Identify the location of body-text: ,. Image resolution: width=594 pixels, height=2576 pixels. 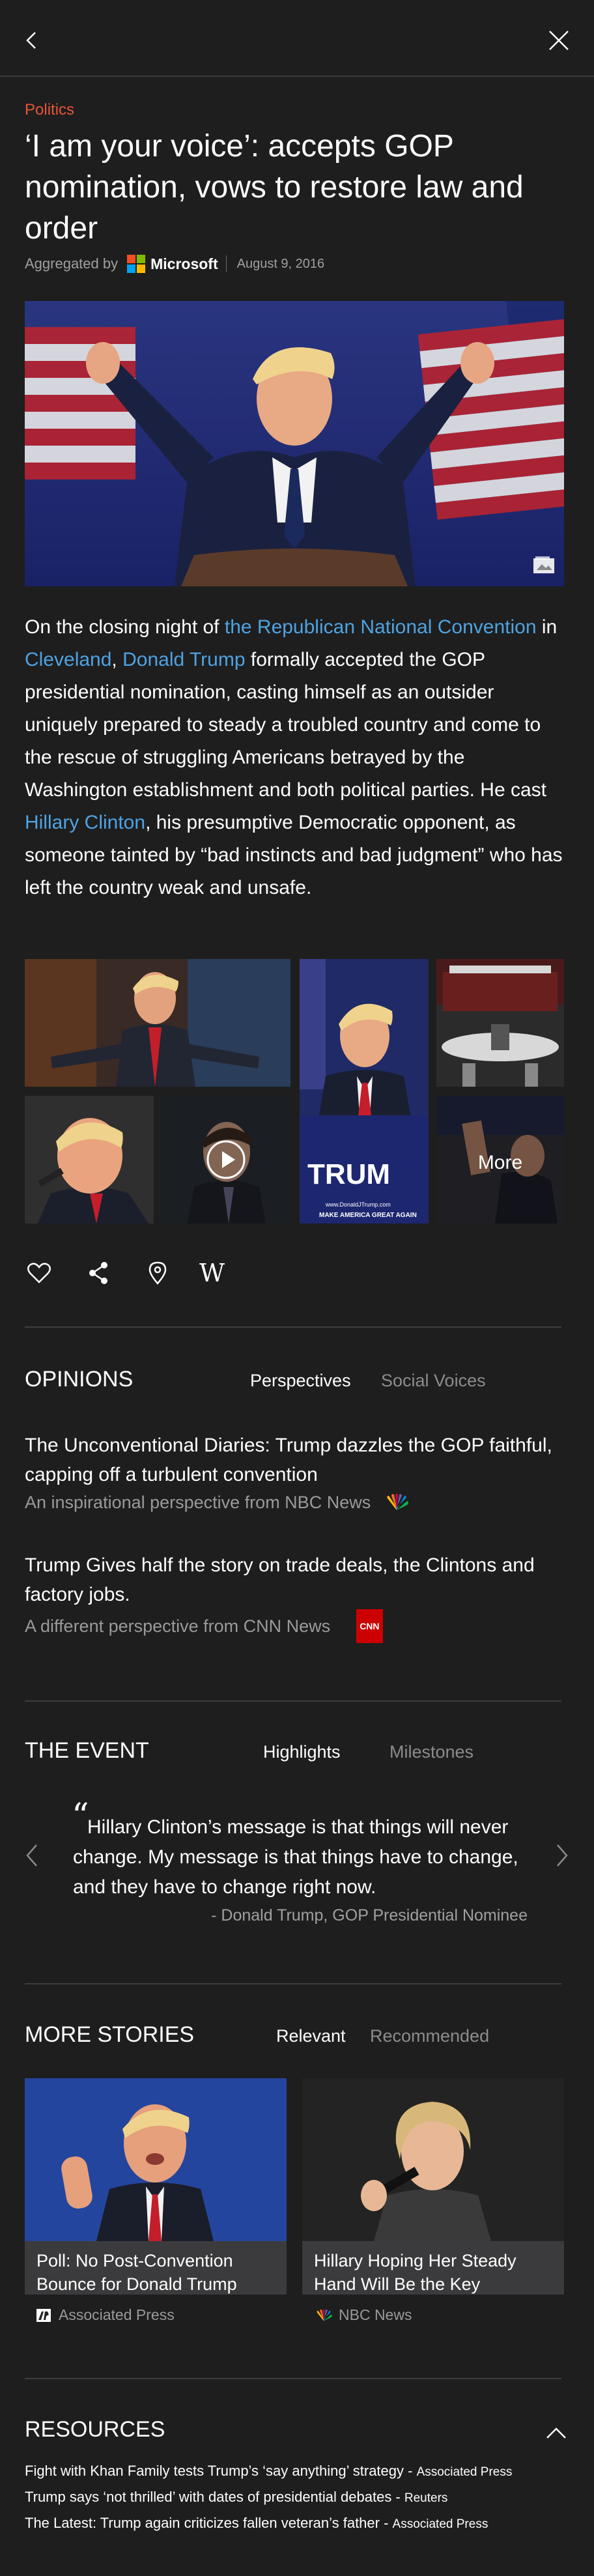
(117, 659).